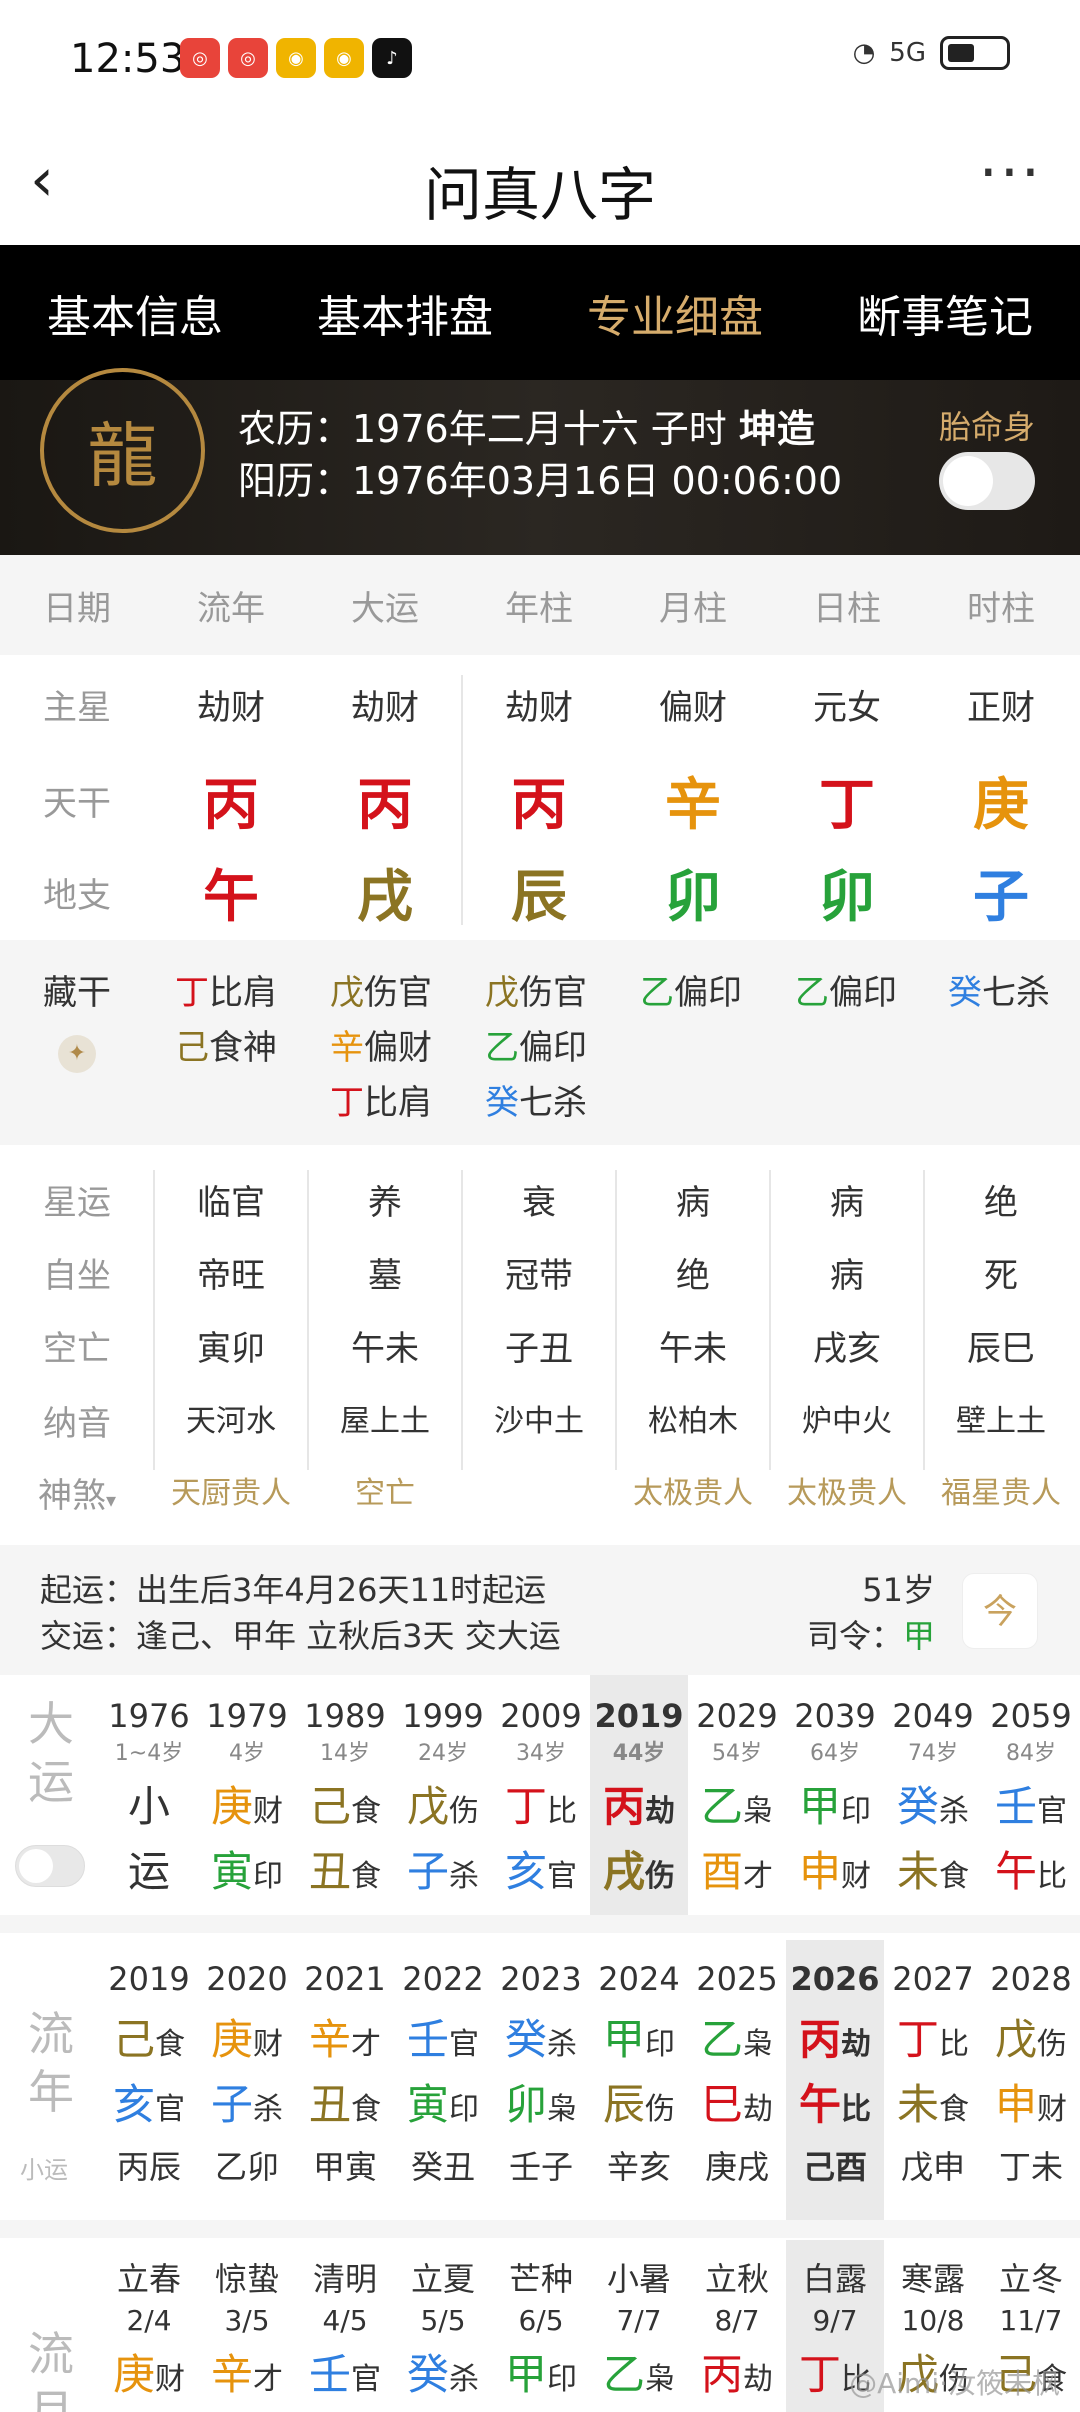 The image size is (1080, 2412). I want to click on dayun-label: 大运, so click(51, 1753).